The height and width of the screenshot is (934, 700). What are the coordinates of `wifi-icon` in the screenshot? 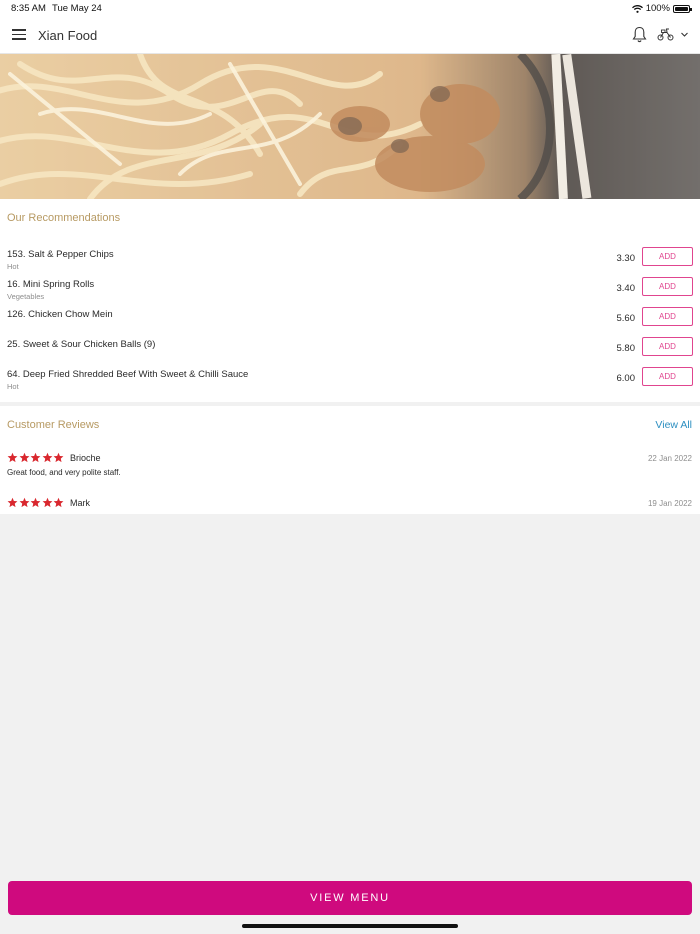 It's located at (637, 8).